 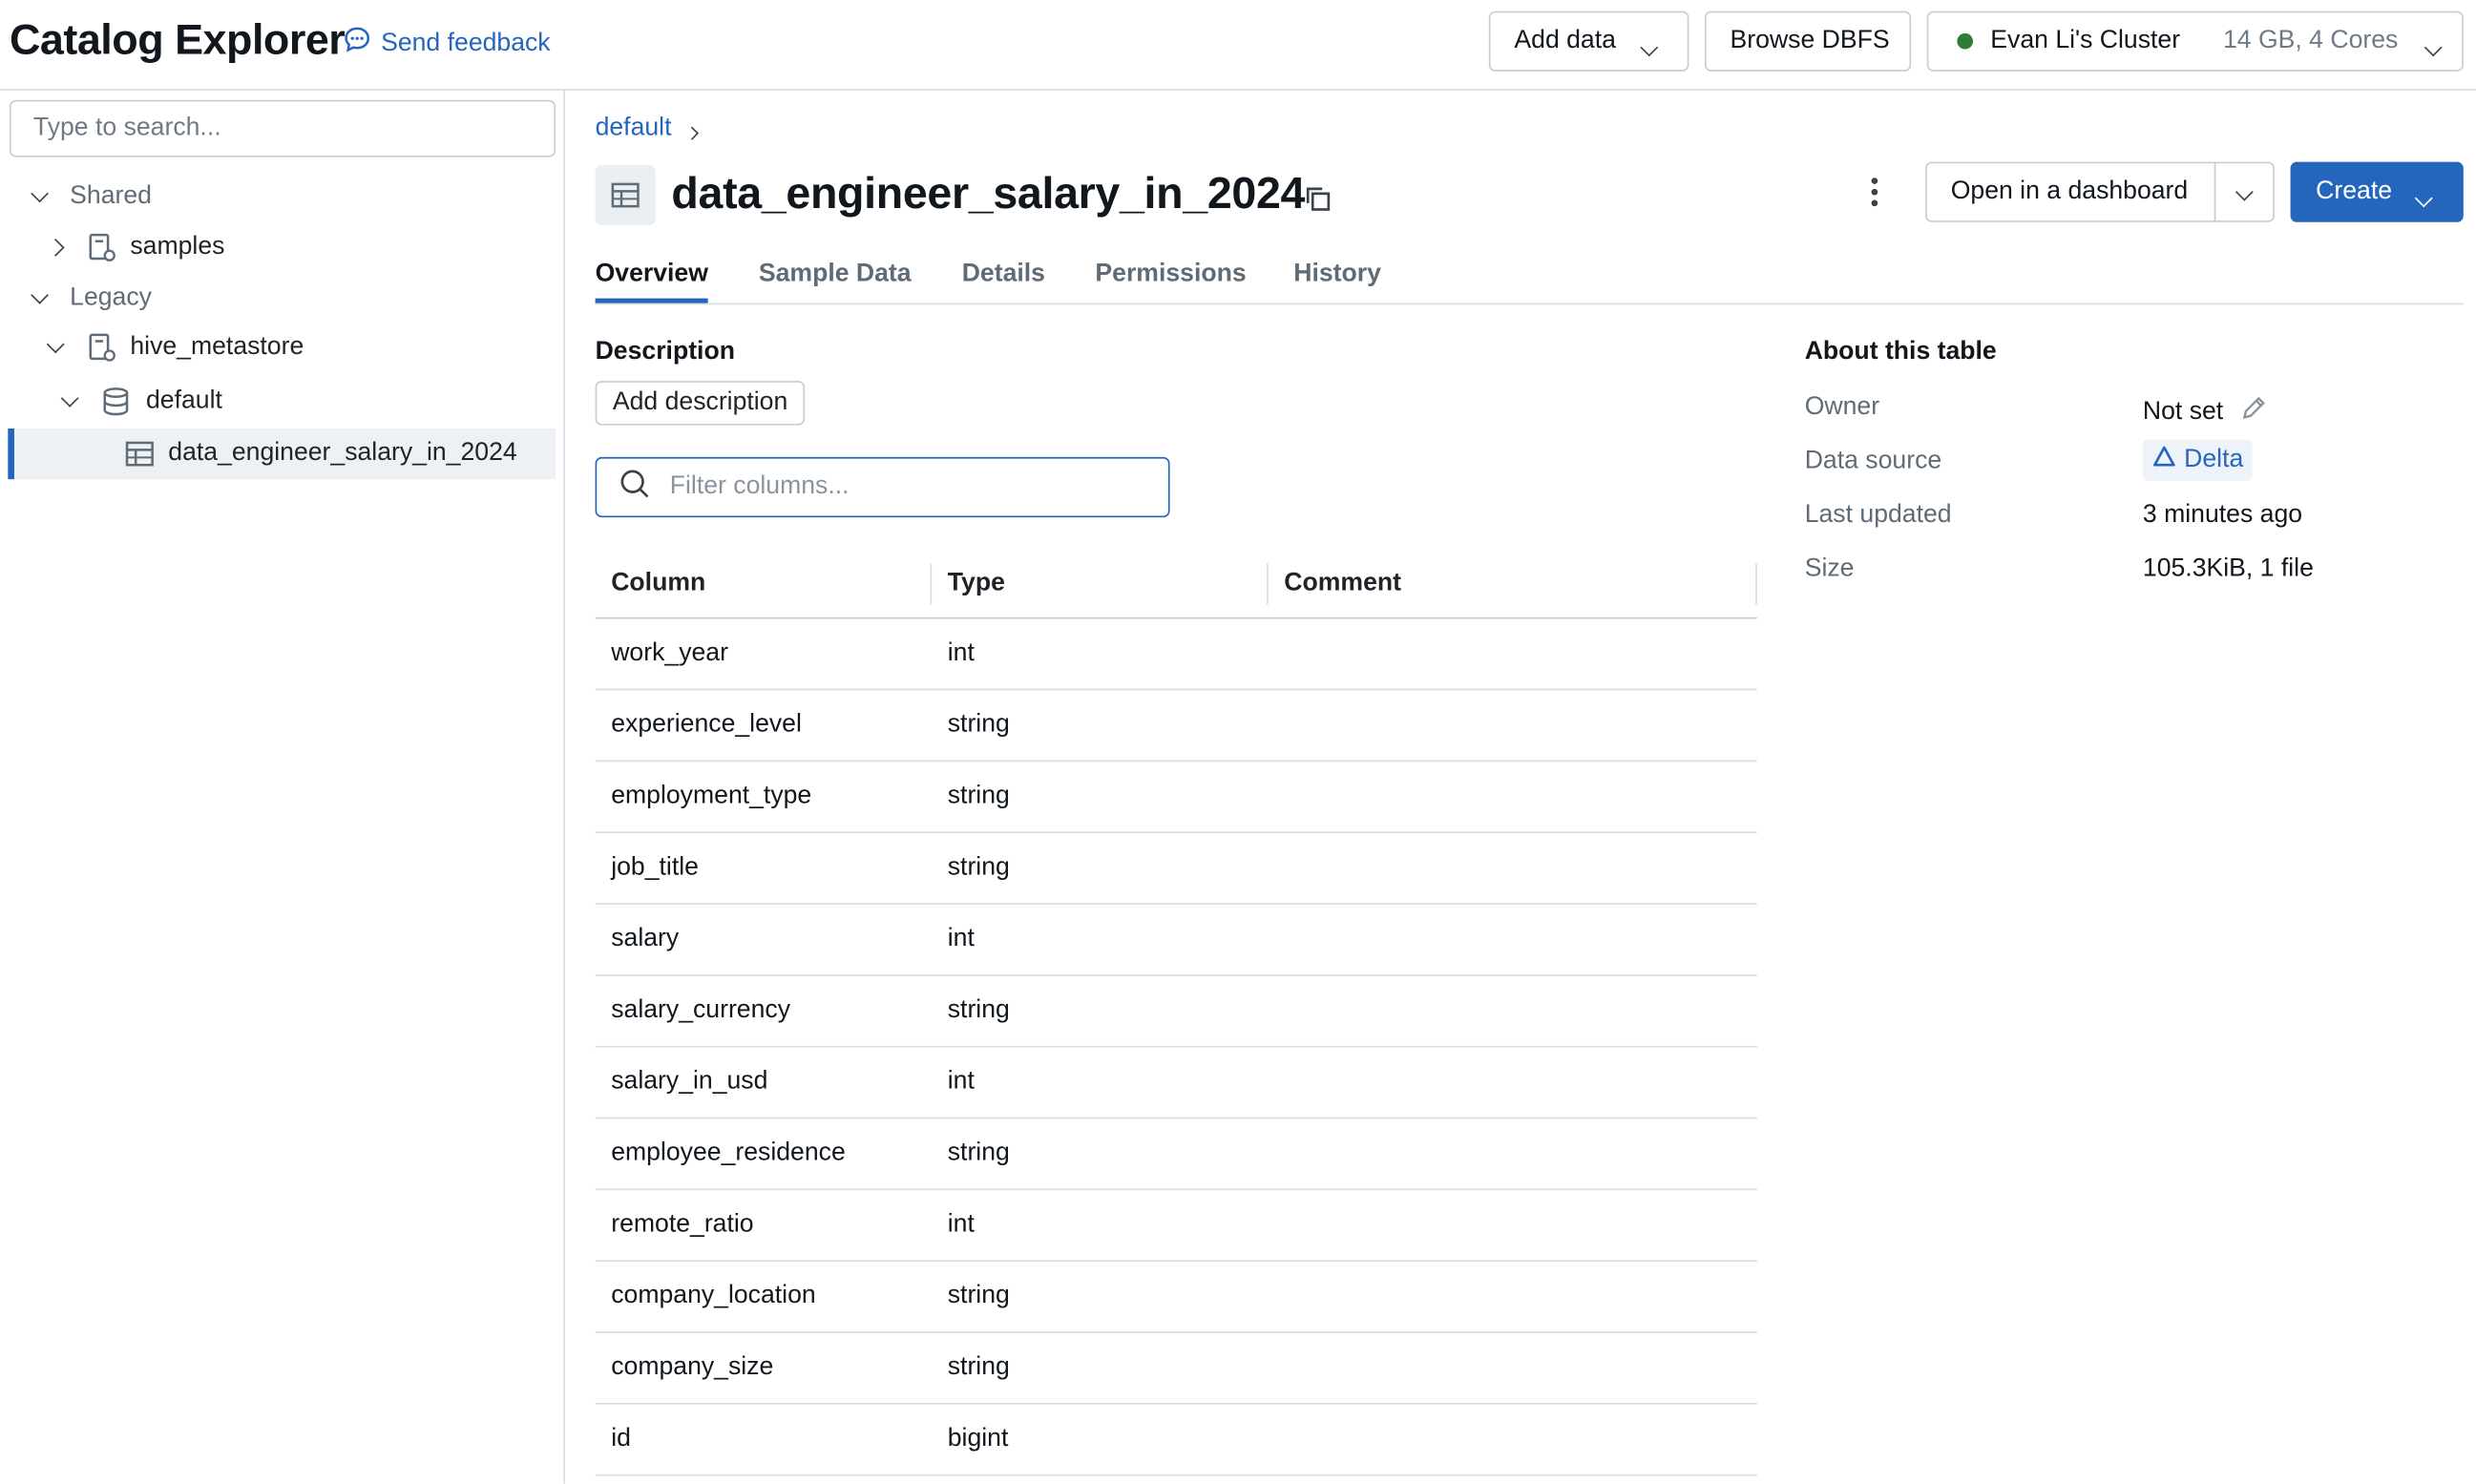 I want to click on table-row: id bigint, so click(x=1176, y=1439).